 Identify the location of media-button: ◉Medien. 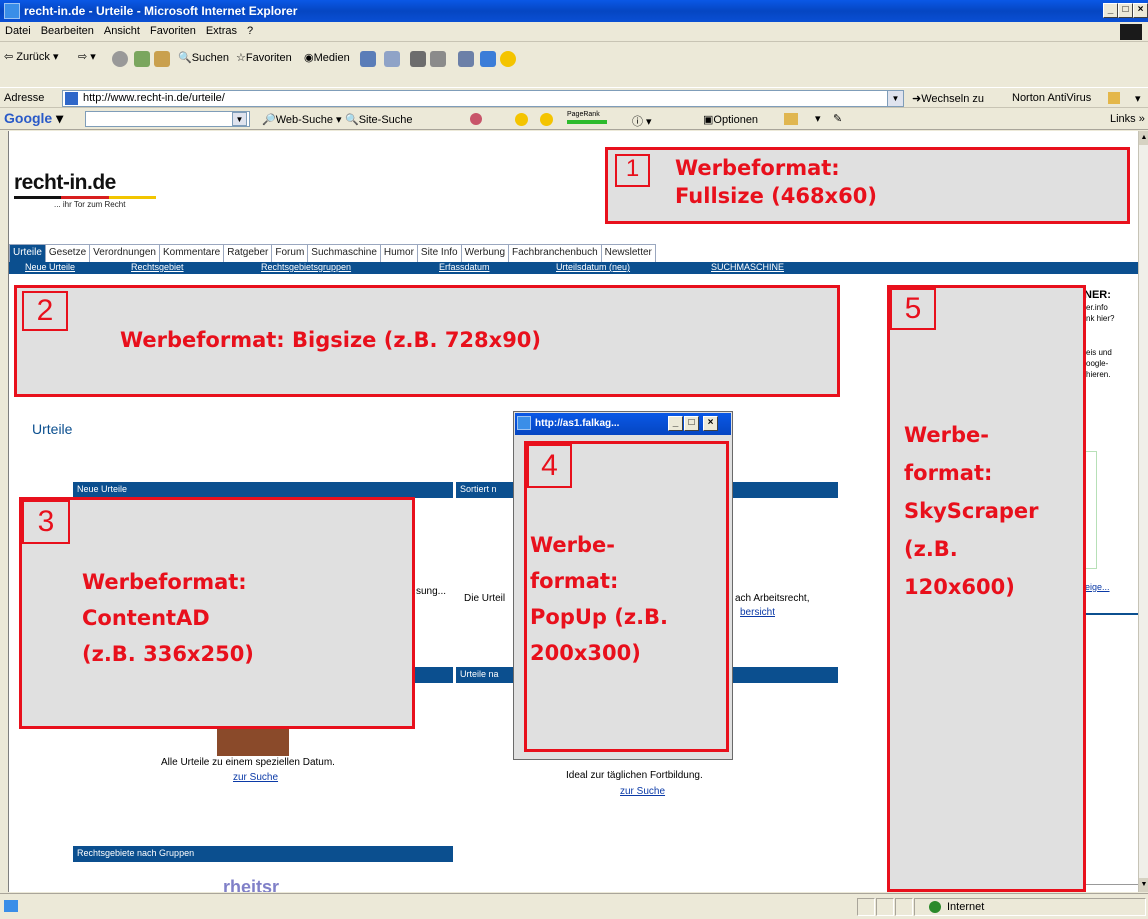
(327, 57).